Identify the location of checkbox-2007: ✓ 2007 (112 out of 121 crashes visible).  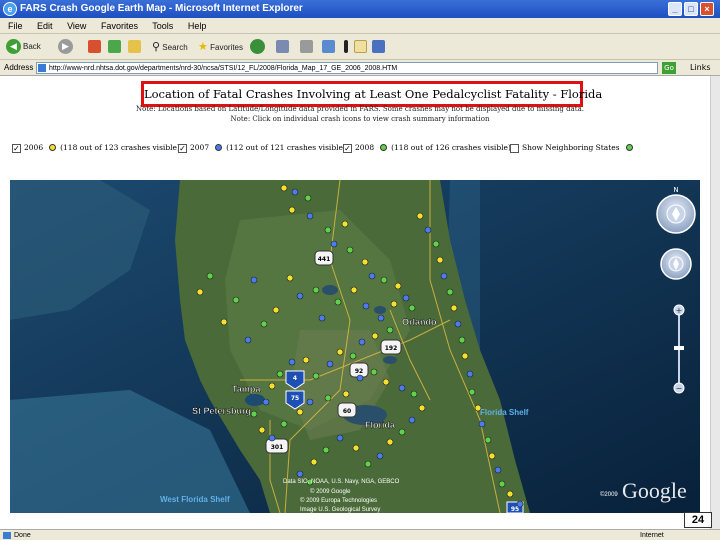
(262, 148).